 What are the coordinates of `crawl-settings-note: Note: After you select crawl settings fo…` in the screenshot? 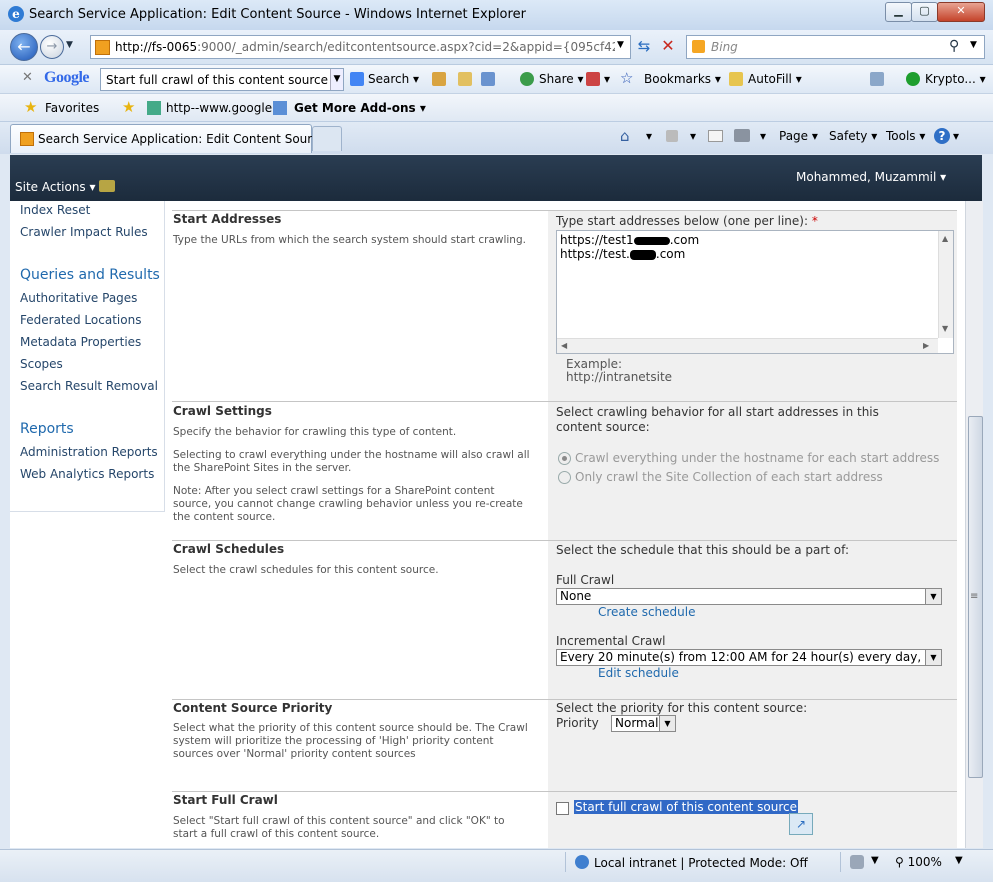 It's located at (348, 504).